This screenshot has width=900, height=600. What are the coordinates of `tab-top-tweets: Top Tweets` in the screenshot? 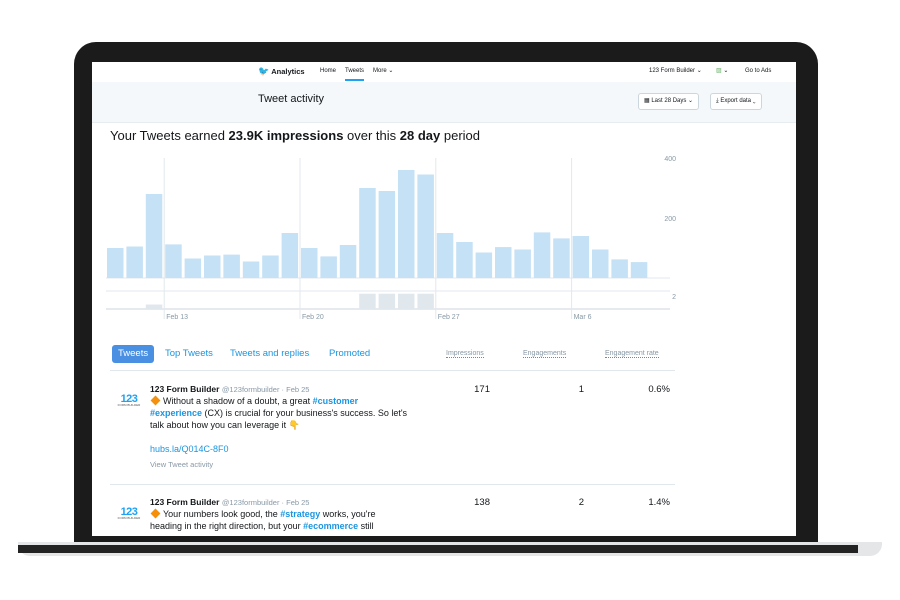 It's located at (189, 354).